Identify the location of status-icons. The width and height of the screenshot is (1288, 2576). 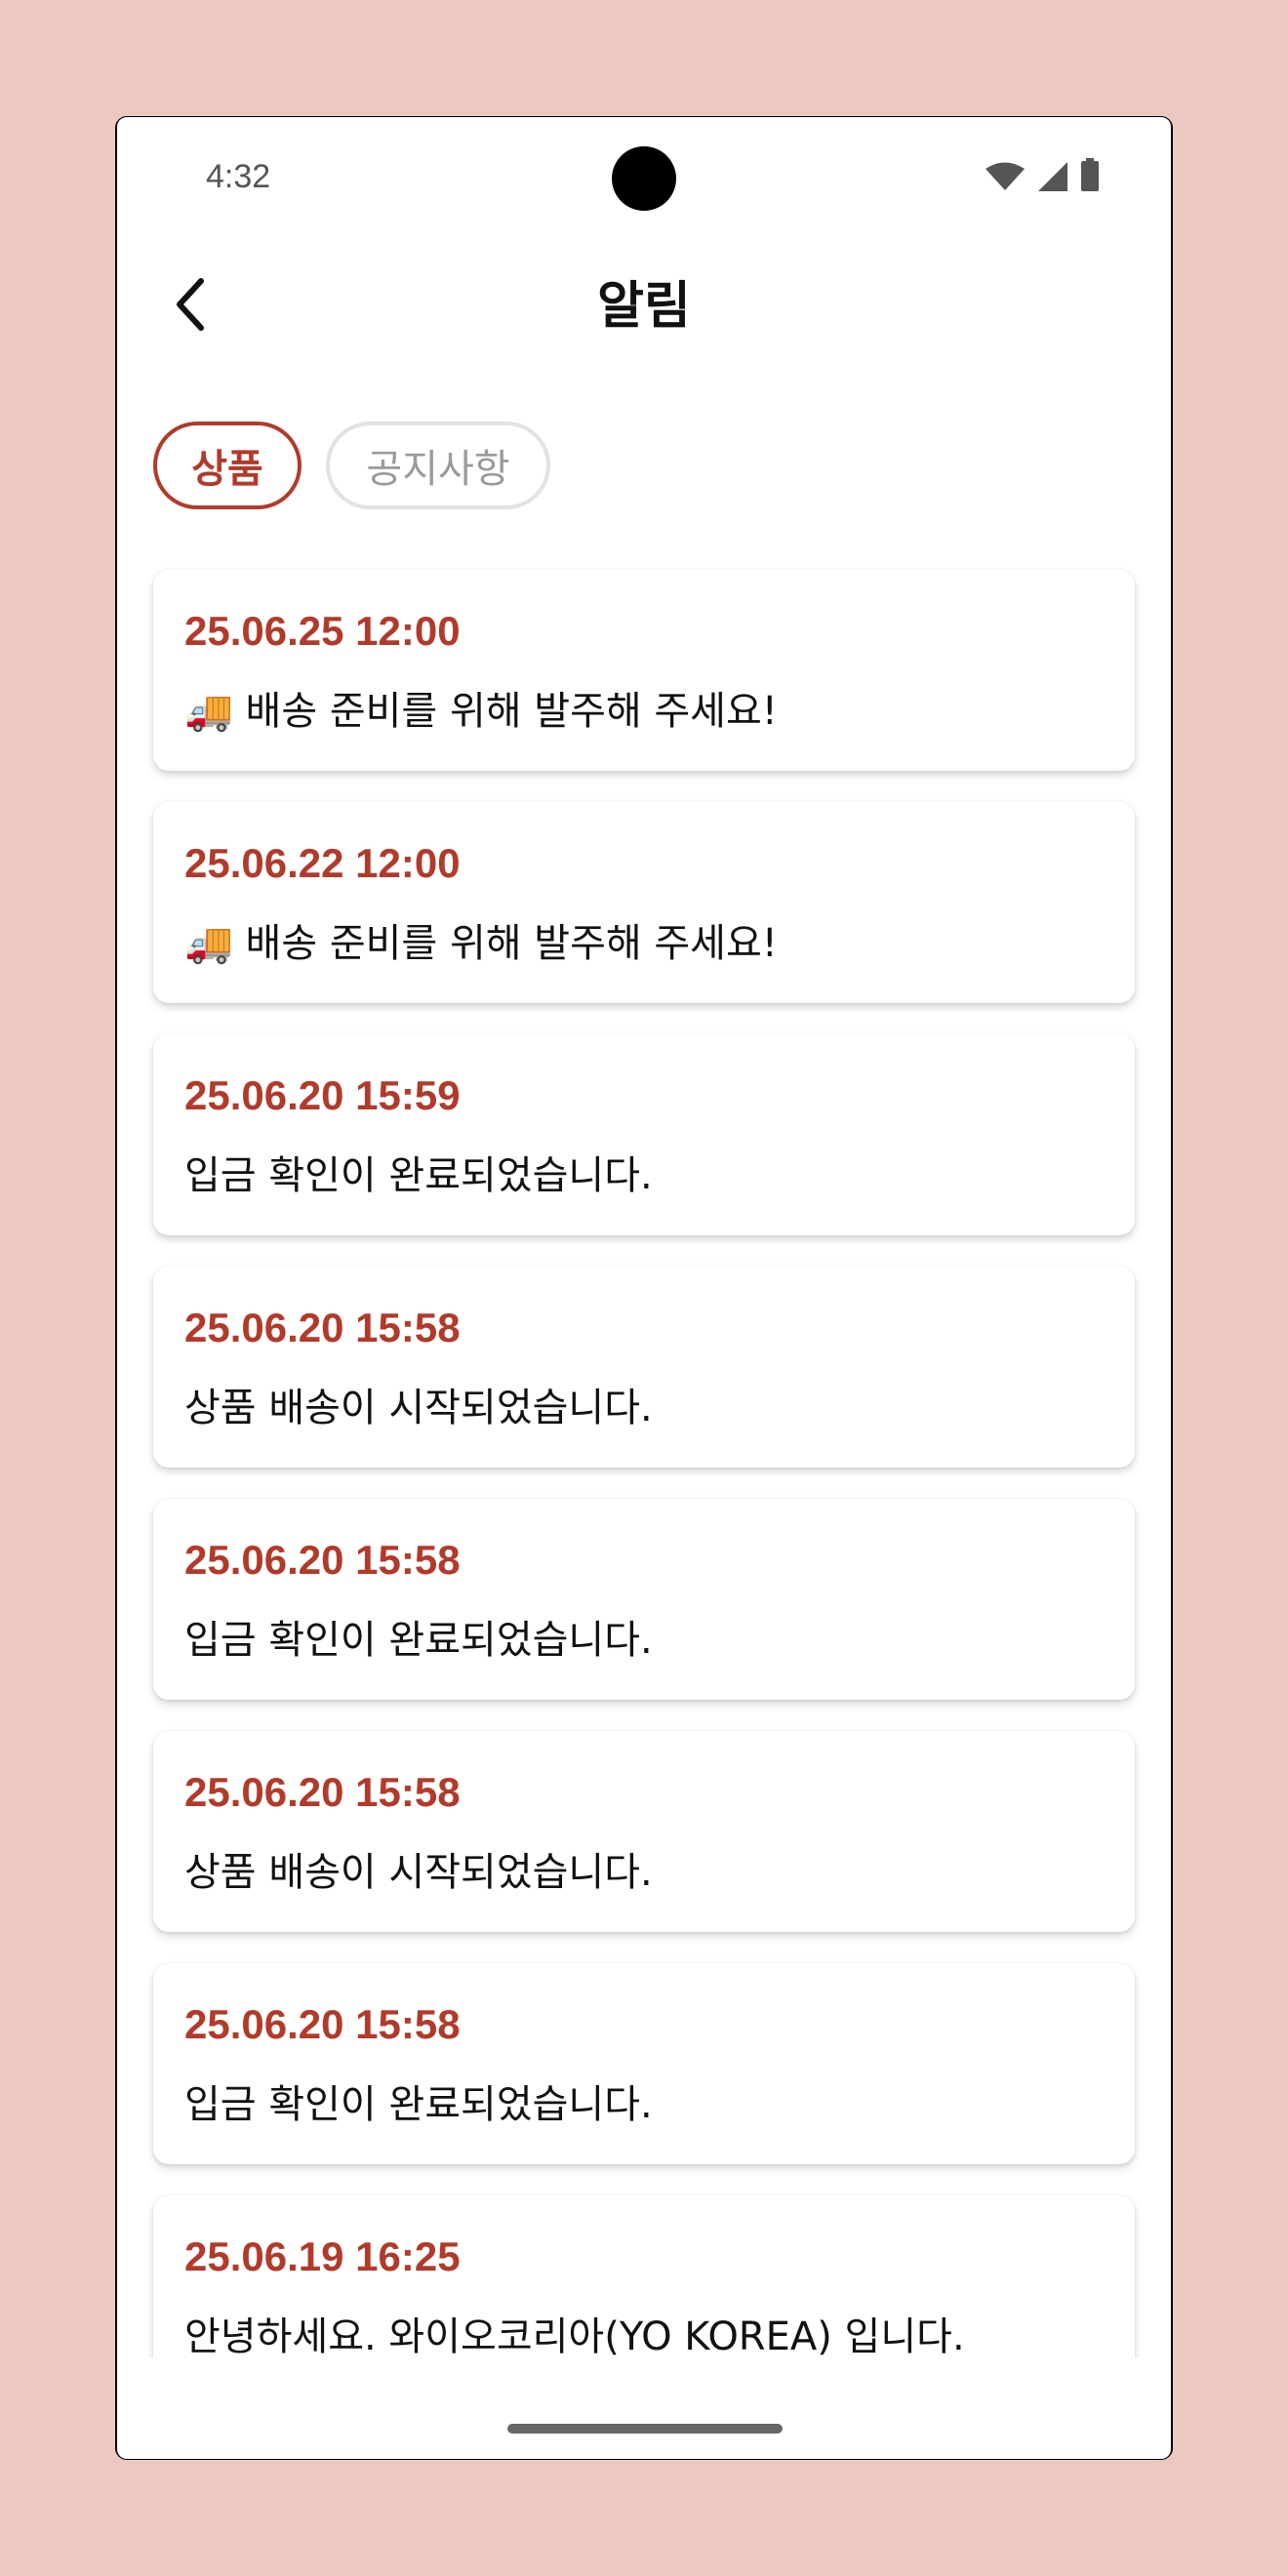
(1042, 176).